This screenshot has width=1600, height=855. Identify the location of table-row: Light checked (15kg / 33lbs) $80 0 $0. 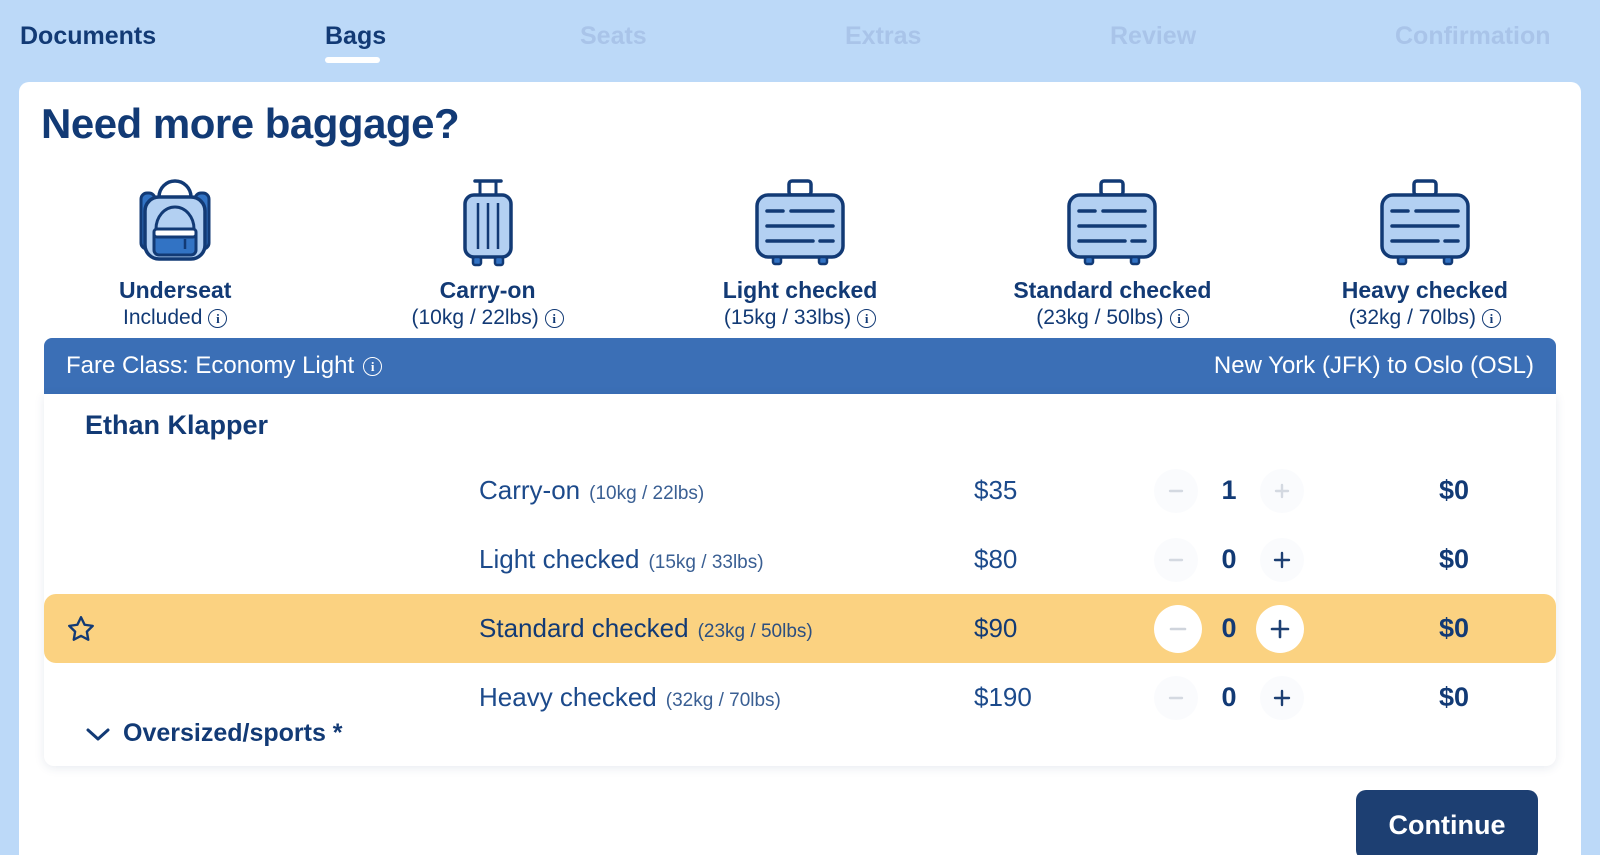
(800, 559).